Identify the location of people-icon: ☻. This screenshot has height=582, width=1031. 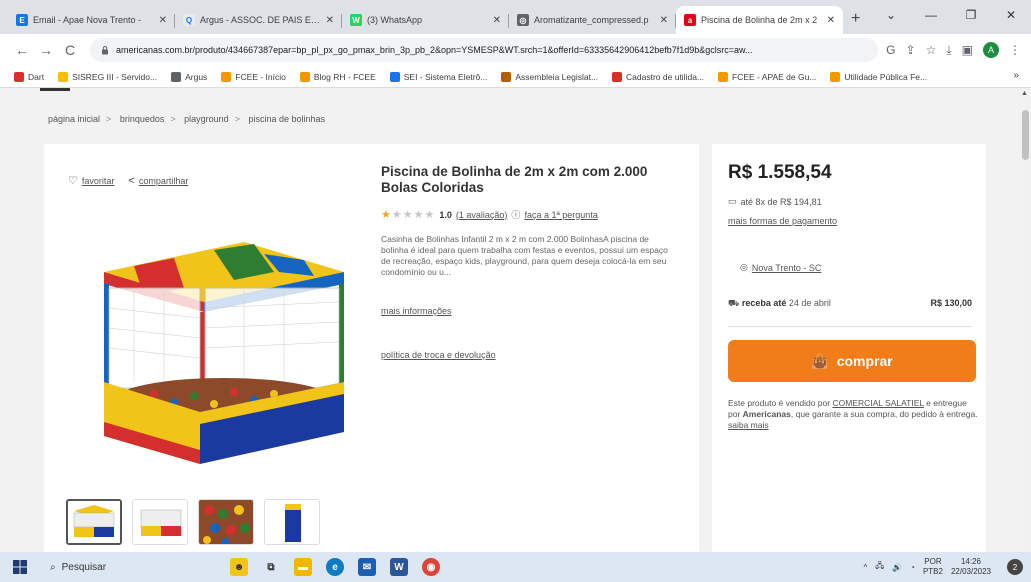
(239, 567).